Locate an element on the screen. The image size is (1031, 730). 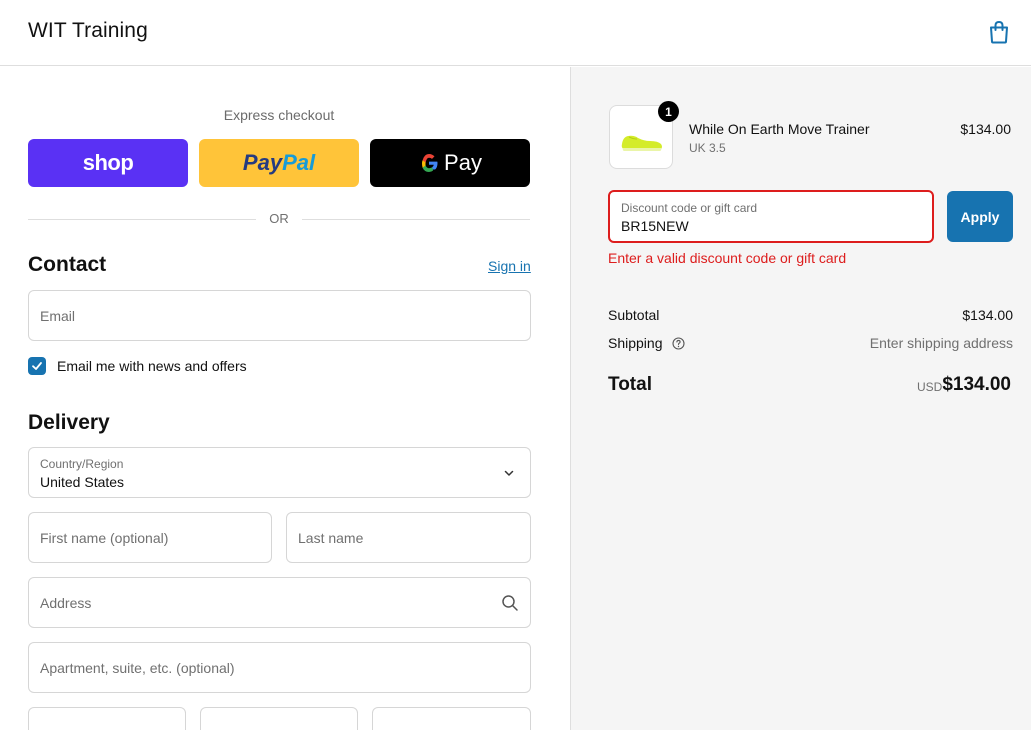
shipping-row: Shipping Enter shipping address is located at coordinates (810, 343).